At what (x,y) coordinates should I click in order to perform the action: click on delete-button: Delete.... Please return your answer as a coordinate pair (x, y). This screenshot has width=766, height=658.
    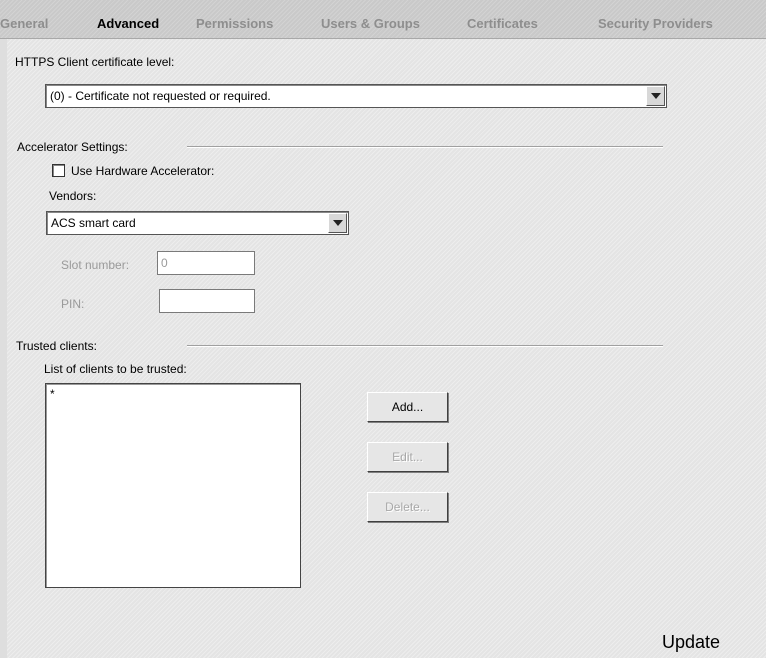
    Looking at the image, I should click on (407, 507).